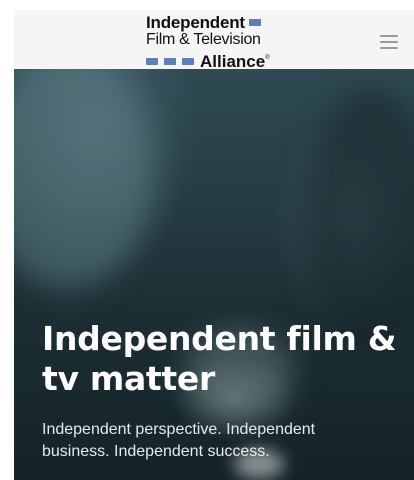  I want to click on site-header: Independent Film & Television Alliance®, so click(214, 40).